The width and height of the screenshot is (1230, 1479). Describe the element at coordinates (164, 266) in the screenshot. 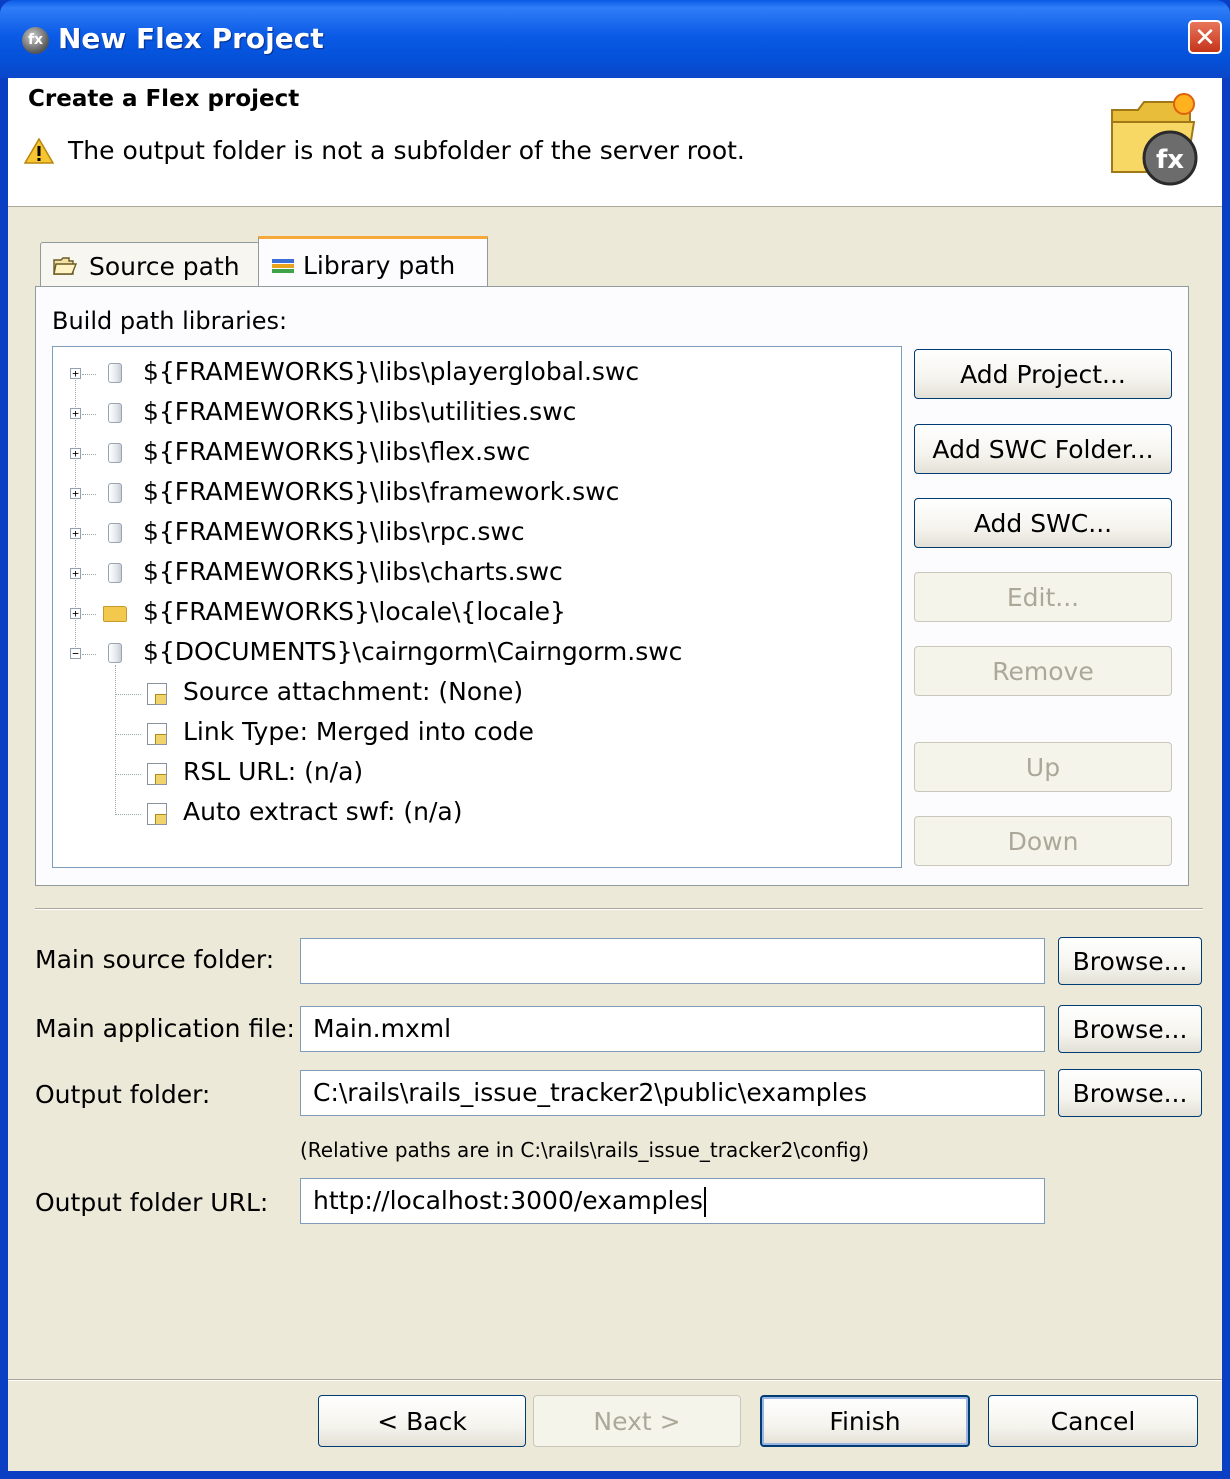

I see `tab-label: Source path` at that location.